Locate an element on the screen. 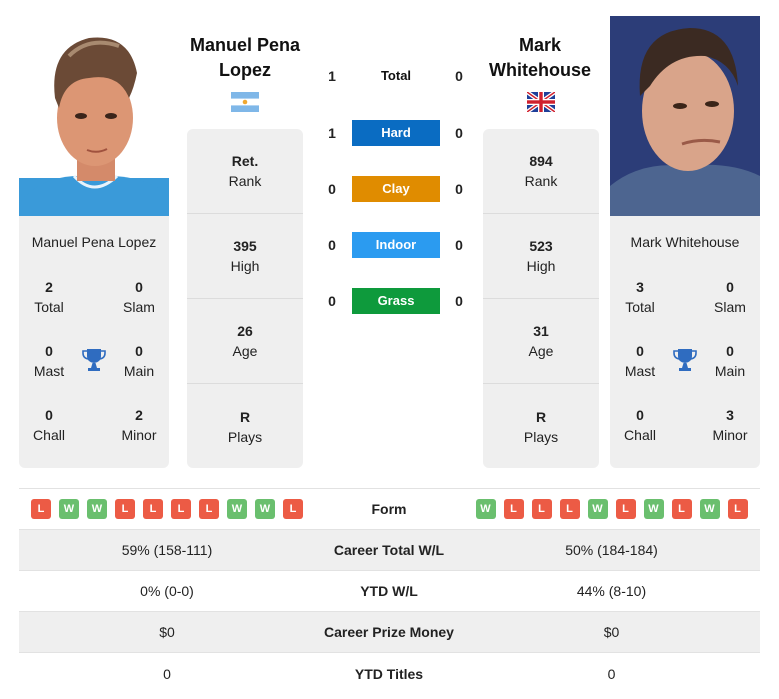 This screenshot has height=699, width=779. player1-minor-label: Minor is located at coordinates (139, 435).